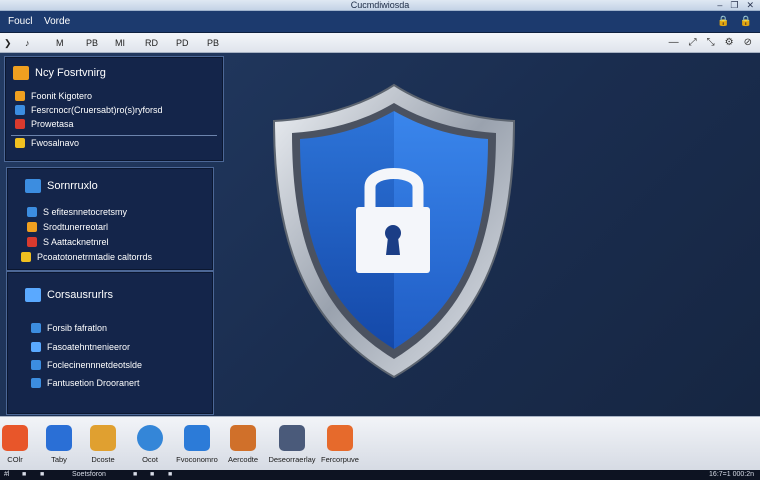  What do you see at coordinates (693, 43) in the screenshot?
I see `expand-icon: ⤢` at bounding box center [693, 43].